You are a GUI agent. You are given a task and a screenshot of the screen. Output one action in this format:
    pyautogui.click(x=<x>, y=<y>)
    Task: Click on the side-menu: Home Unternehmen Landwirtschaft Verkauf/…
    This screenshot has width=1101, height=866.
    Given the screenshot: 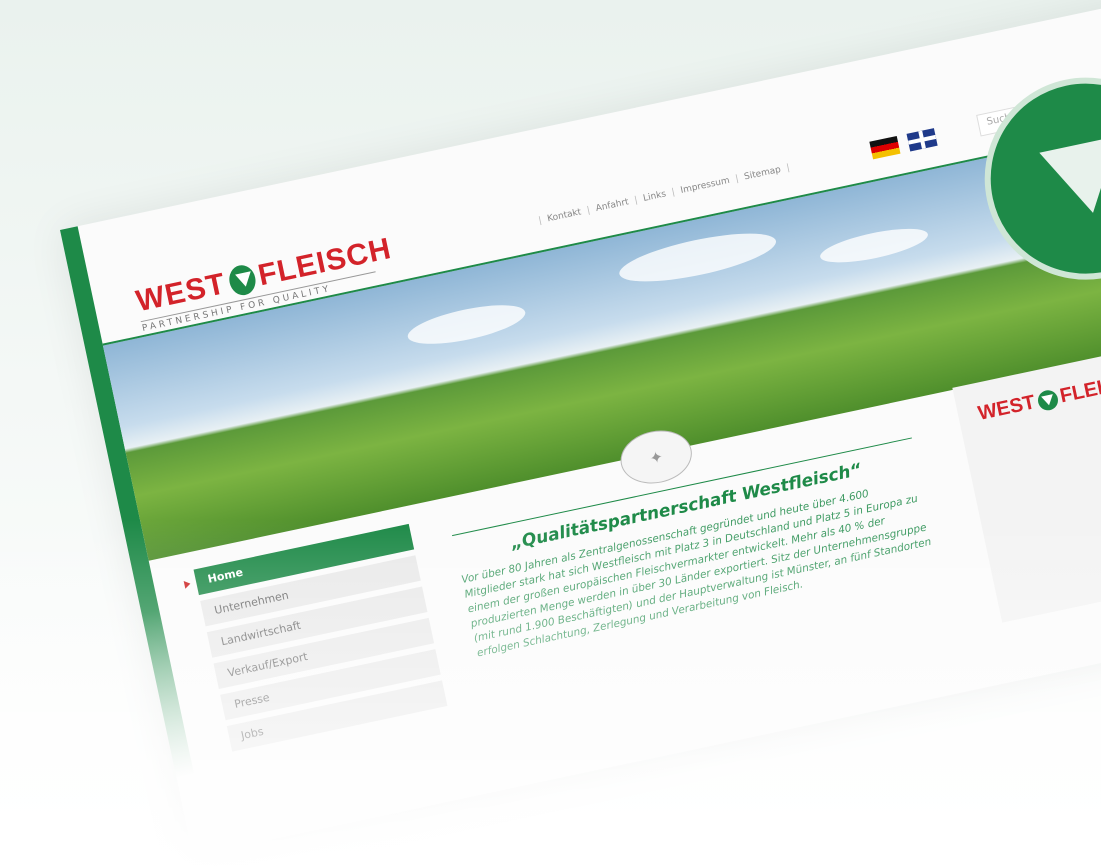 What is the action you would take?
    pyautogui.click(x=316, y=640)
    